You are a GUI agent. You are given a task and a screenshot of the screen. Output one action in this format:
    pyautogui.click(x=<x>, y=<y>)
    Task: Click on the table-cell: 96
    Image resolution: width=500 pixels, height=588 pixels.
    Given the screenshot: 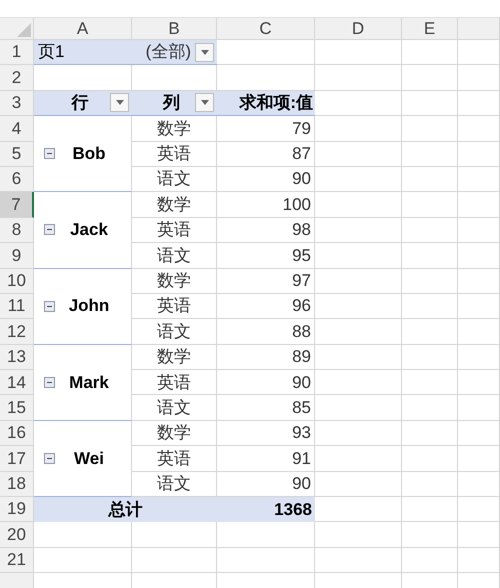 What is the action you would take?
    pyautogui.click(x=266, y=307)
    